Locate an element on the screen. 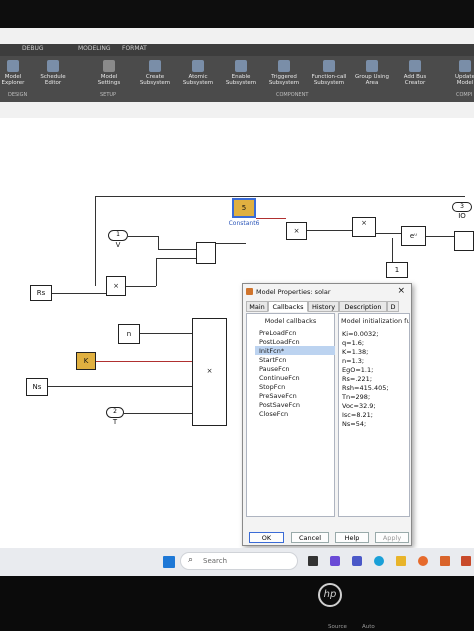 The width and height of the screenshot is (474, 631). tab-modeling: MODELING is located at coordinates (94, 48).